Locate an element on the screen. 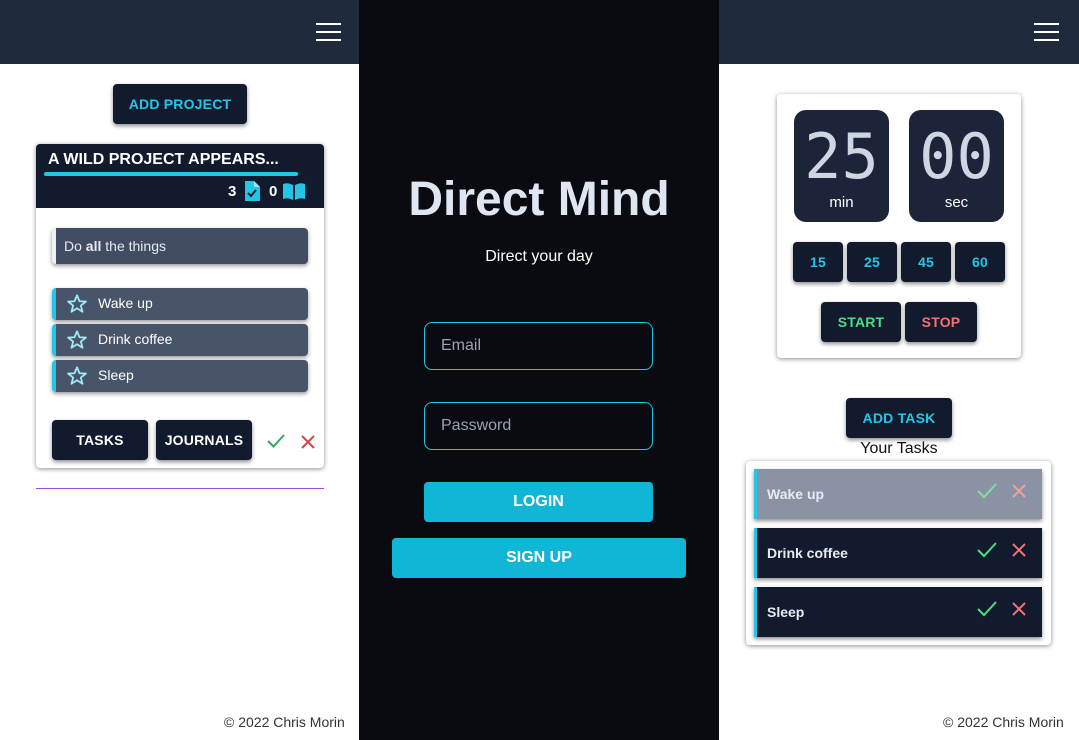  tasks-card: Wake up Drink coffee Sleep is located at coordinates (898, 553).